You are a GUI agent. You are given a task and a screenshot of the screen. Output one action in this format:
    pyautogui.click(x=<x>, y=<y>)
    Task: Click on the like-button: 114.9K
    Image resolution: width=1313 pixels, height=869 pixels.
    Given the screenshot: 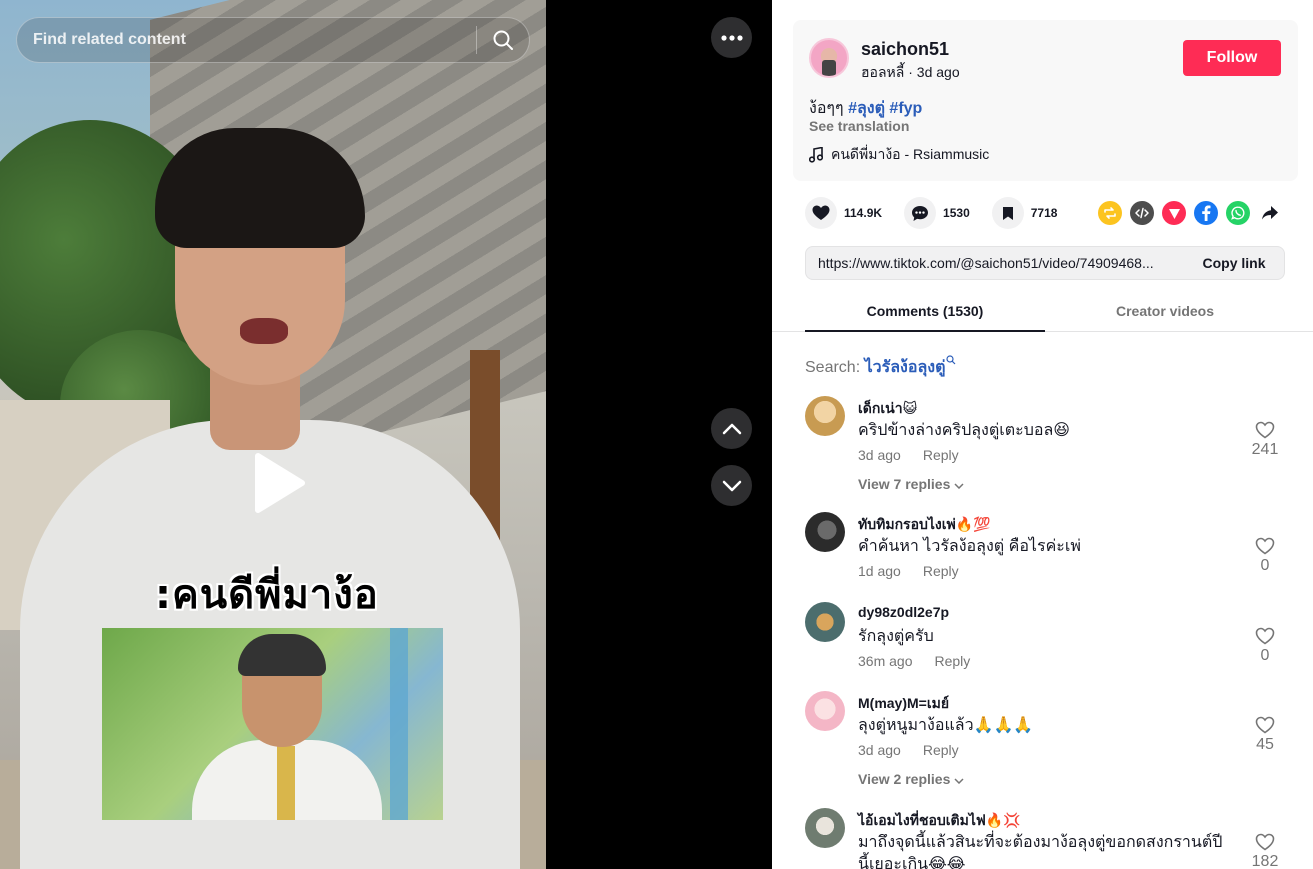 What is the action you would take?
    pyautogui.click(x=843, y=213)
    